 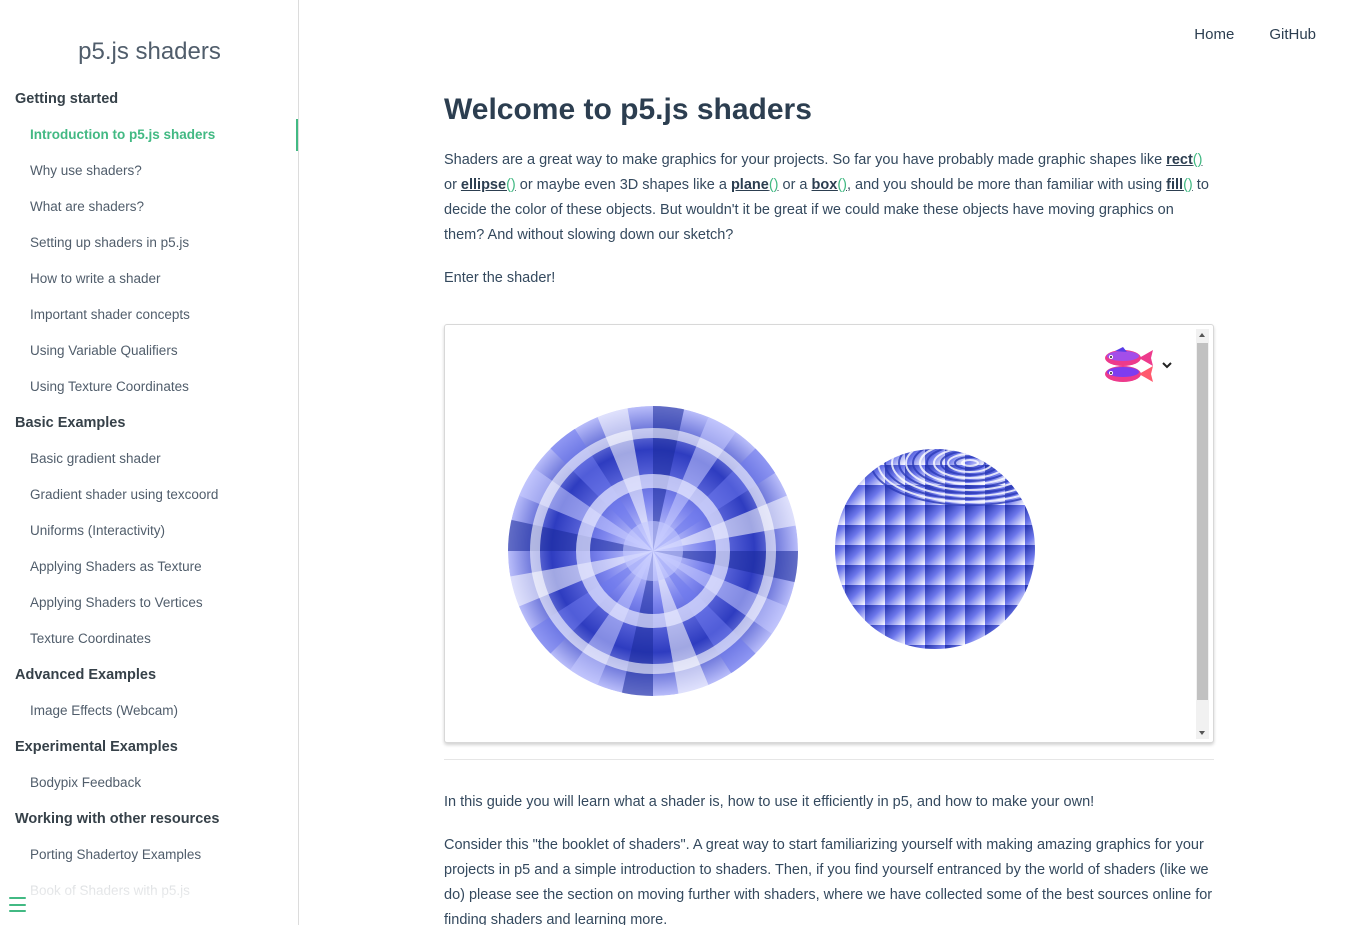 I want to click on section-divider, so click(x=829, y=759).